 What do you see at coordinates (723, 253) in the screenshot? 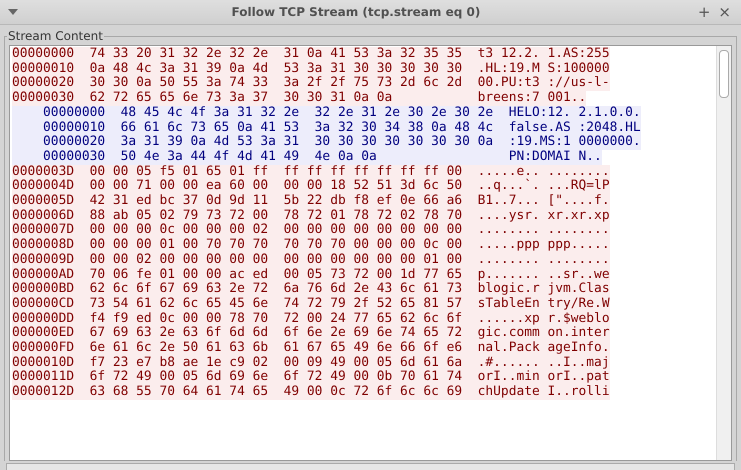
I see `scrollbar` at bounding box center [723, 253].